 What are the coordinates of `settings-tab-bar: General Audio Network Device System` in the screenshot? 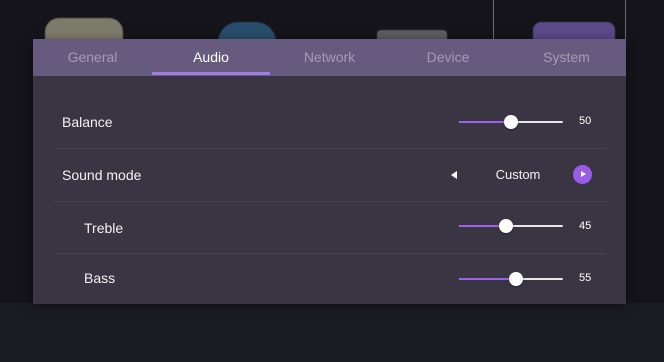 It's located at (329, 57).